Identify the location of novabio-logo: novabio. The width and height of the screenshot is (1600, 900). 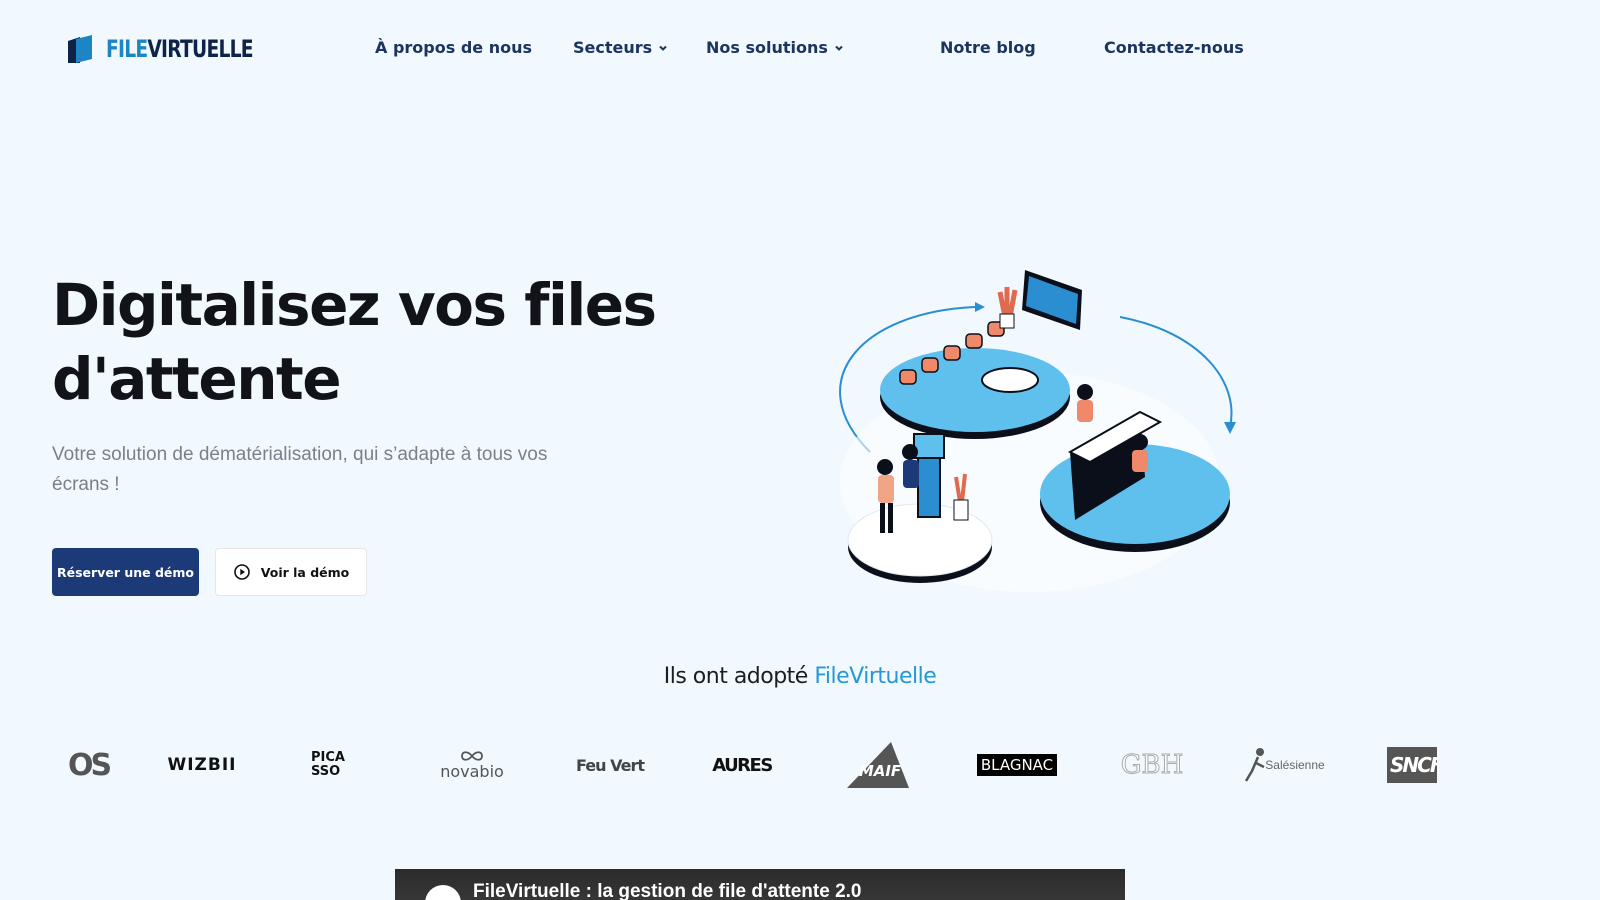
(472, 765).